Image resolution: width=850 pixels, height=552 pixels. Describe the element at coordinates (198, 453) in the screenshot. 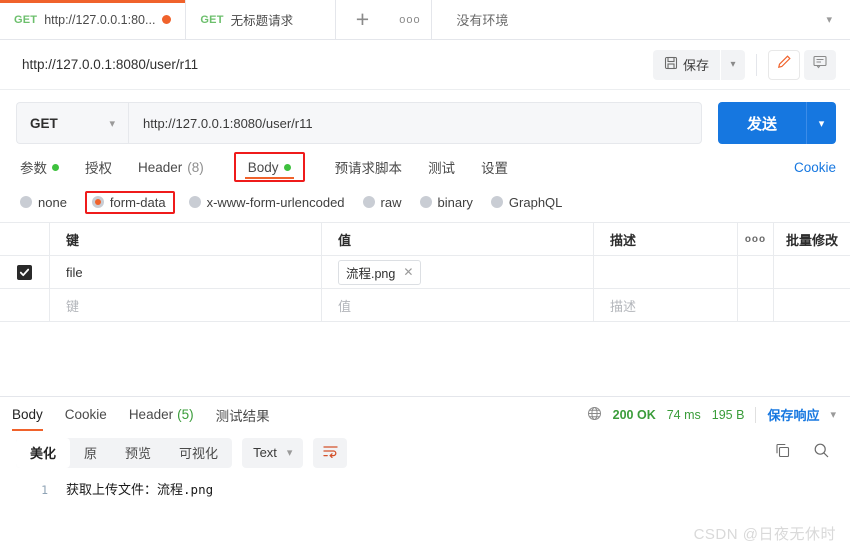

I see `view-mode-visualize: 可视化` at that location.